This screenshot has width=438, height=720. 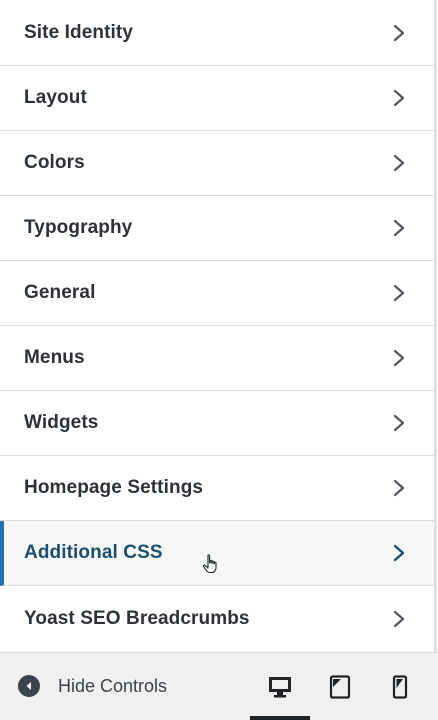 I want to click on section-homepage-settings: Homepage Settings, so click(x=217, y=488).